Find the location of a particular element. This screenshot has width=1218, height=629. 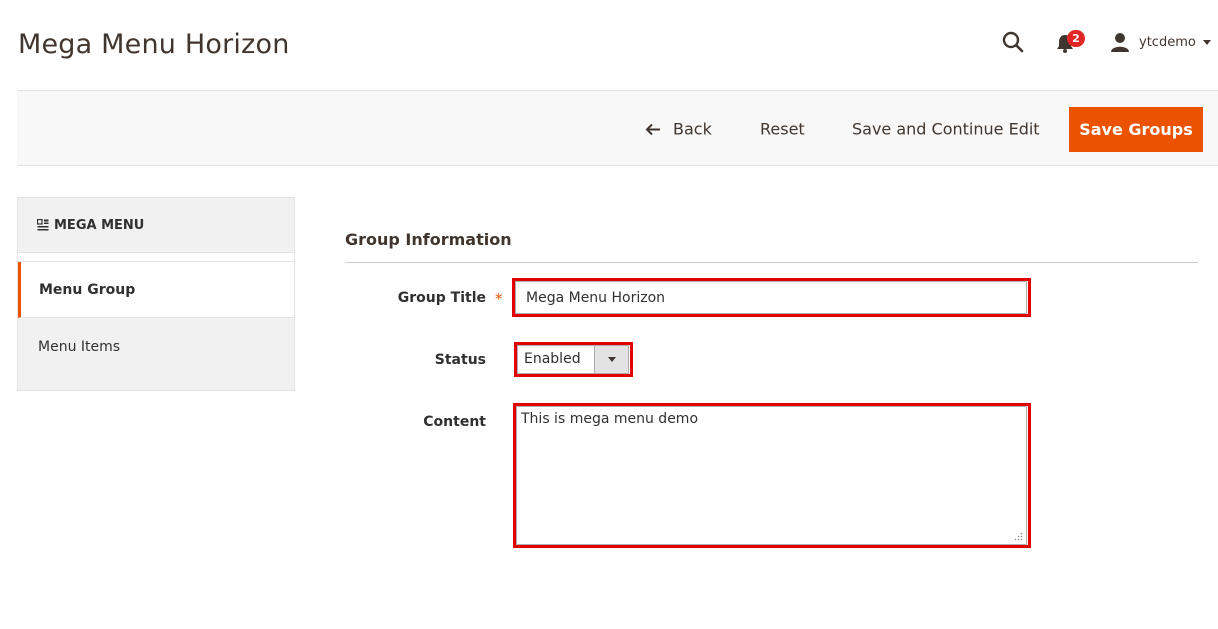

resize-grip-icon is located at coordinates (1018, 536).